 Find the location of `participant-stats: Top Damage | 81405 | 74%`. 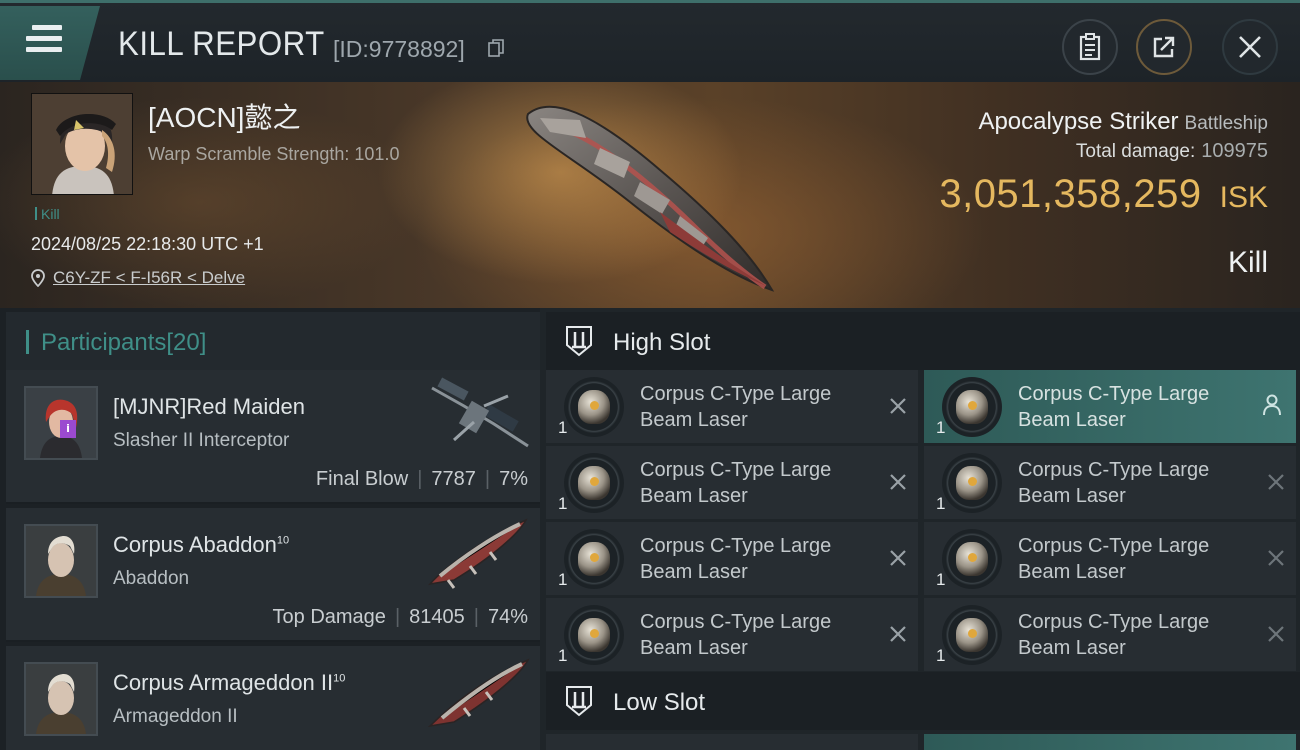

participant-stats: Top Damage | 81405 | 74% is located at coordinates (400, 617).